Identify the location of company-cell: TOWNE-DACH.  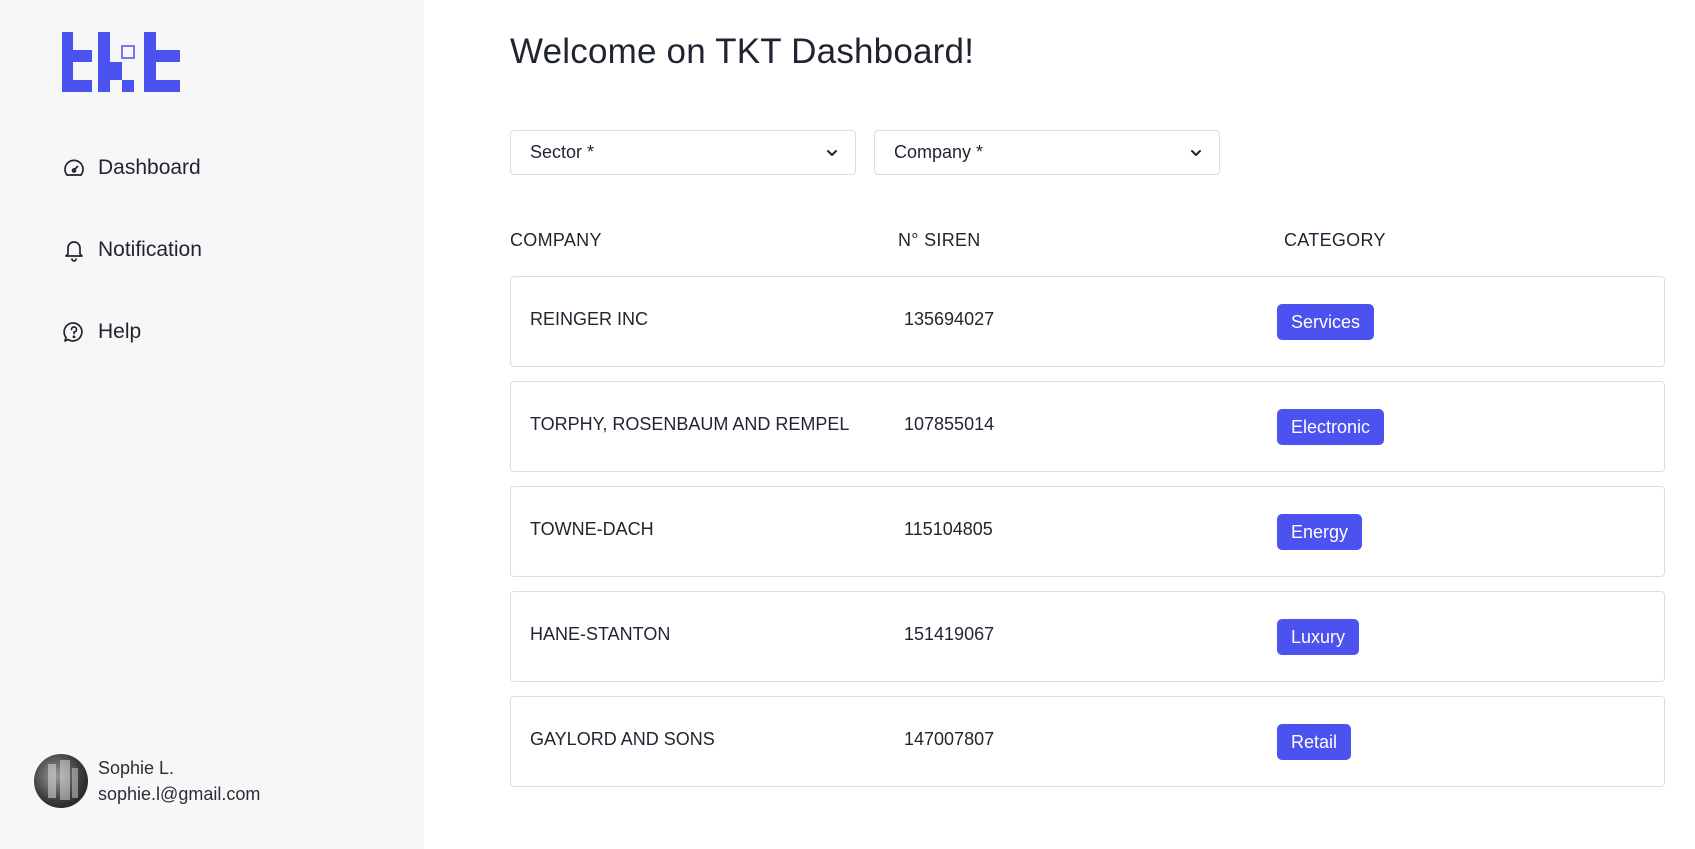
(592, 529).